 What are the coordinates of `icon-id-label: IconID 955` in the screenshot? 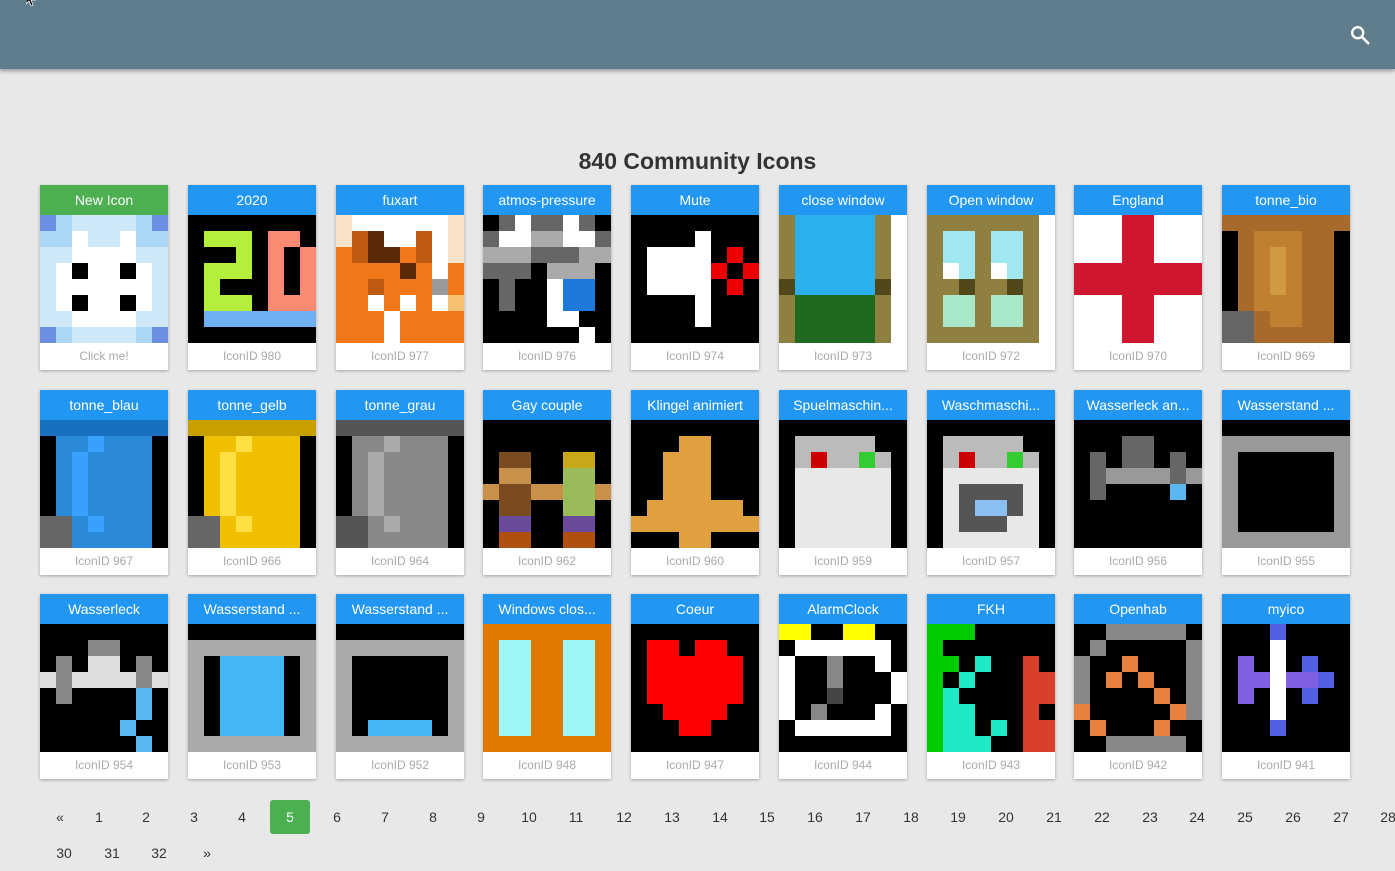 It's located at (1286, 561).